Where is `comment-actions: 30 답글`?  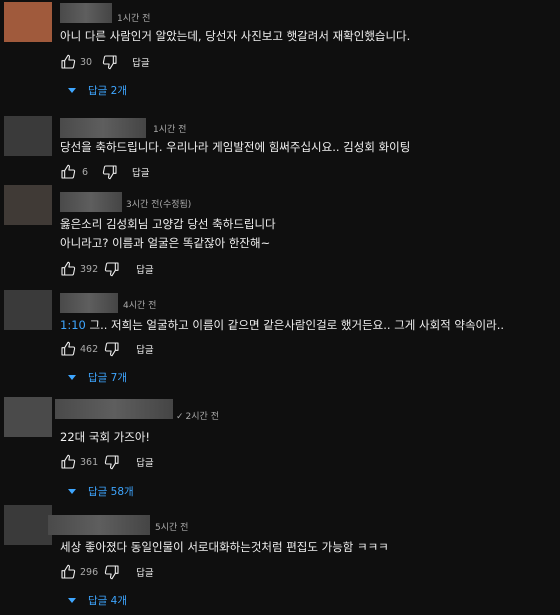
comment-actions: 30 답글 is located at coordinates (105, 62).